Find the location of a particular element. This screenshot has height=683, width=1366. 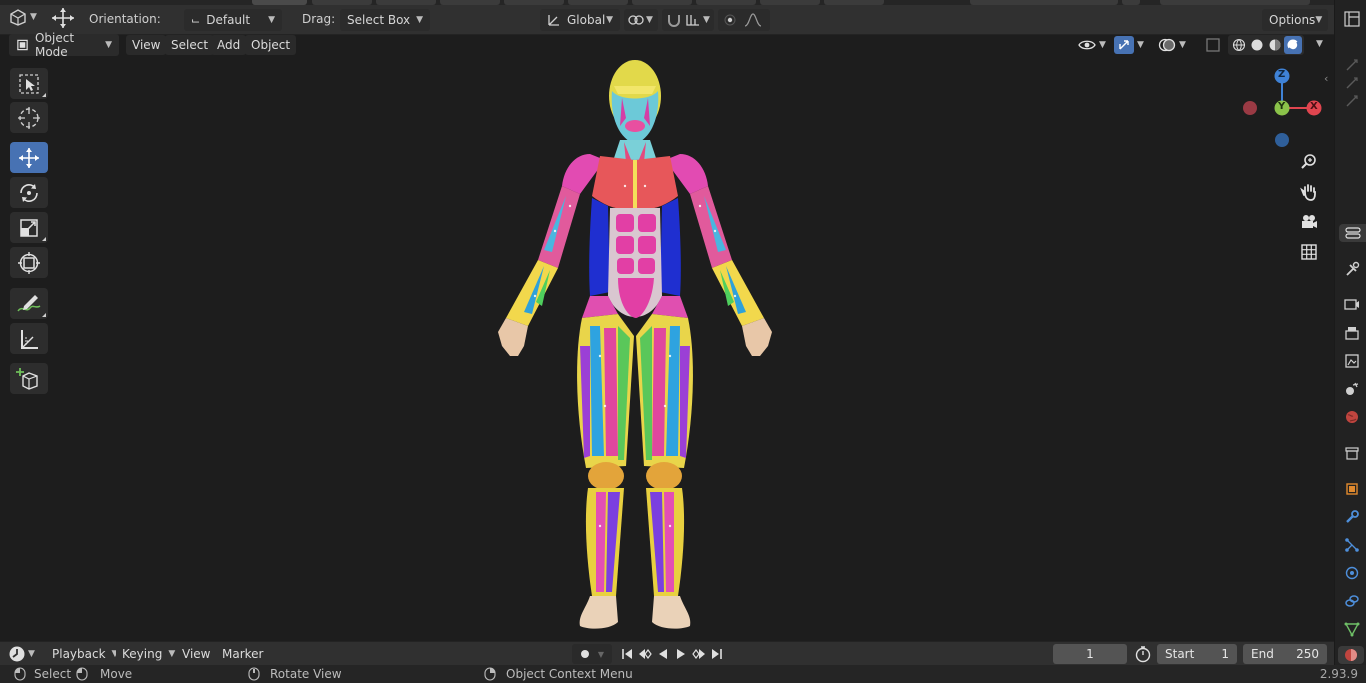

workspace-tabs-strip is located at coordinates (667, 2).